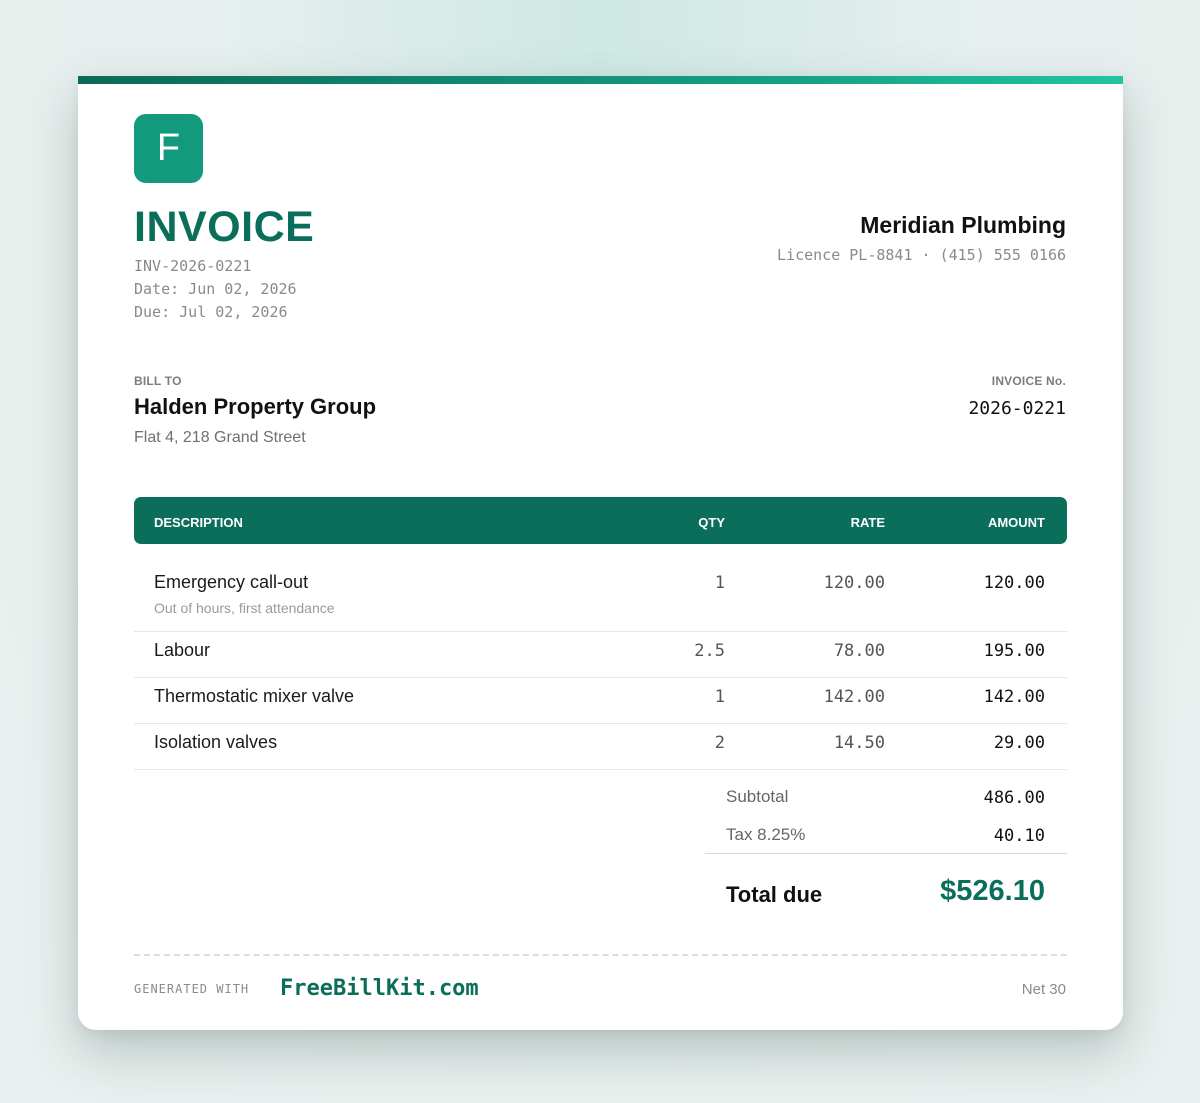 This screenshot has height=1103, width=1200. Describe the element at coordinates (774, 894) in the screenshot. I see `total-due-label: Total due` at that location.